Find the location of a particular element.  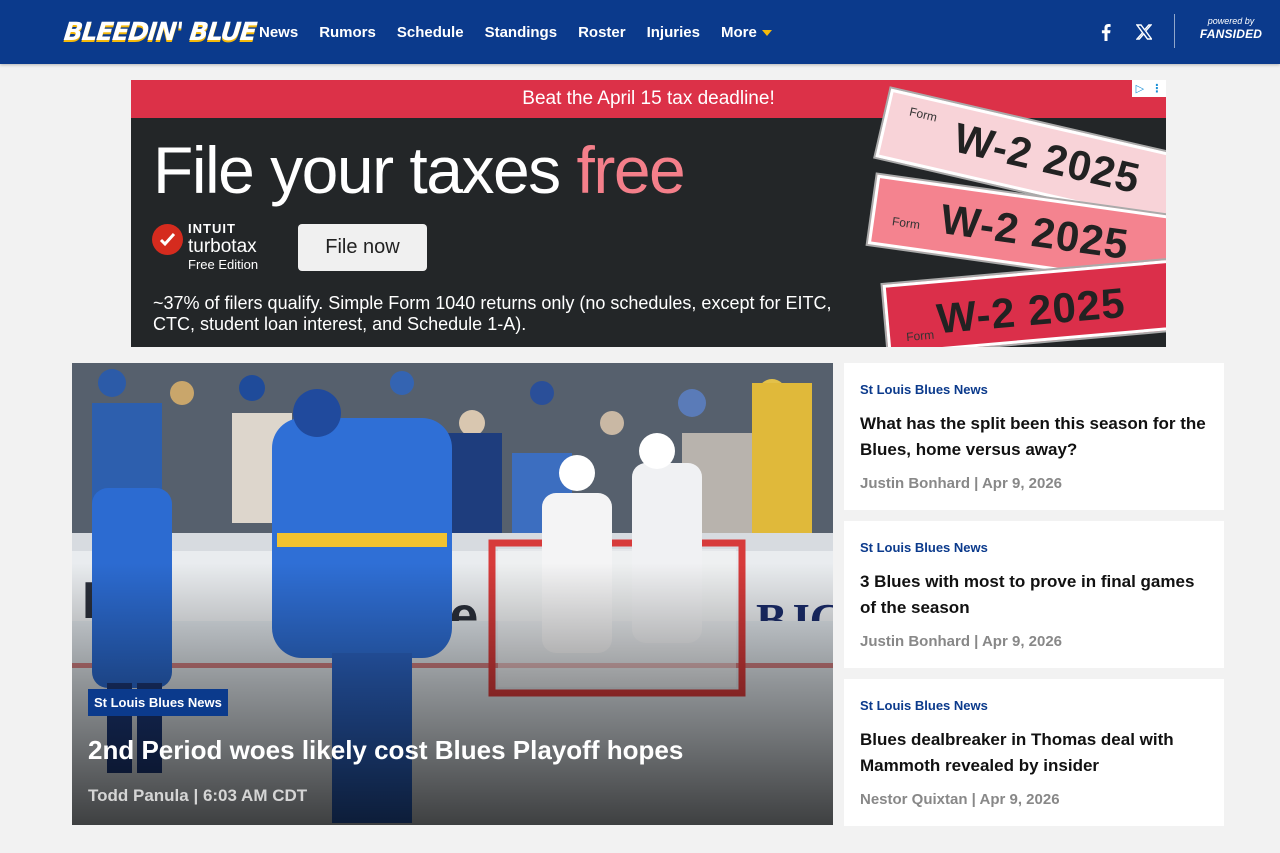

ad-choices-icon: ▷ ⋮ is located at coordinates (1149, 88).